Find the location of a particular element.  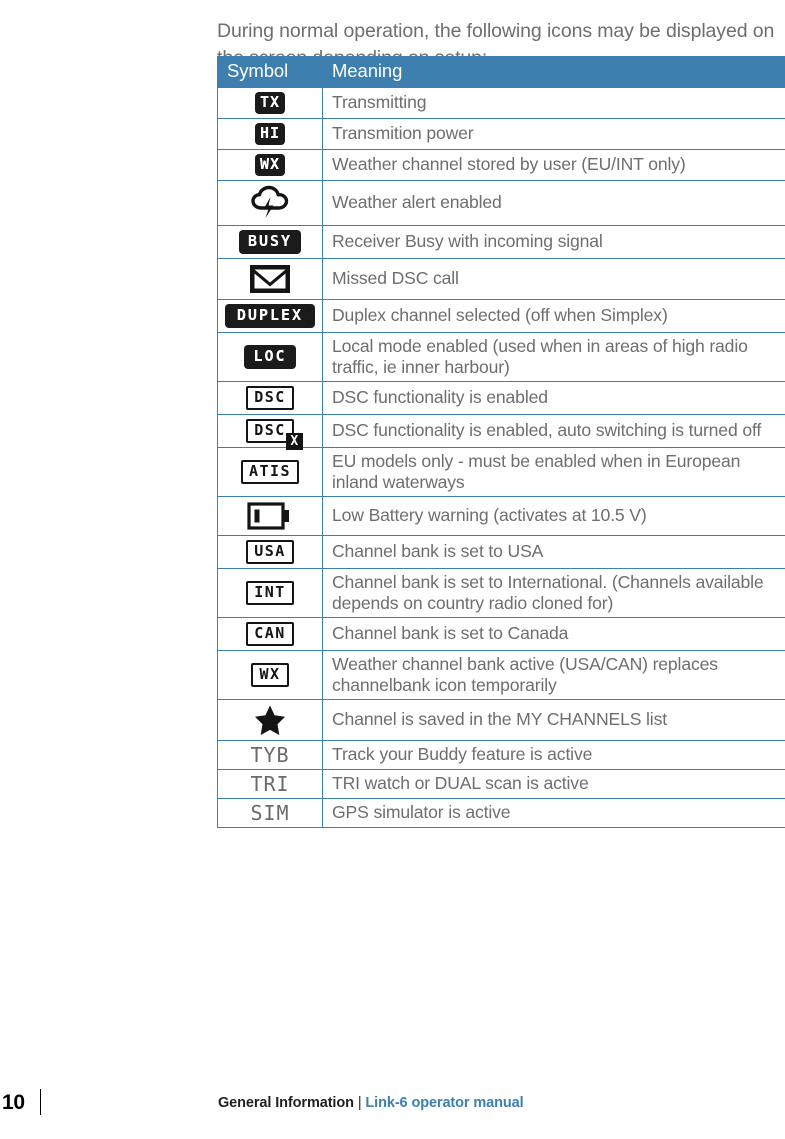

symbol-cell: HI is located at coordinates (270, 134).